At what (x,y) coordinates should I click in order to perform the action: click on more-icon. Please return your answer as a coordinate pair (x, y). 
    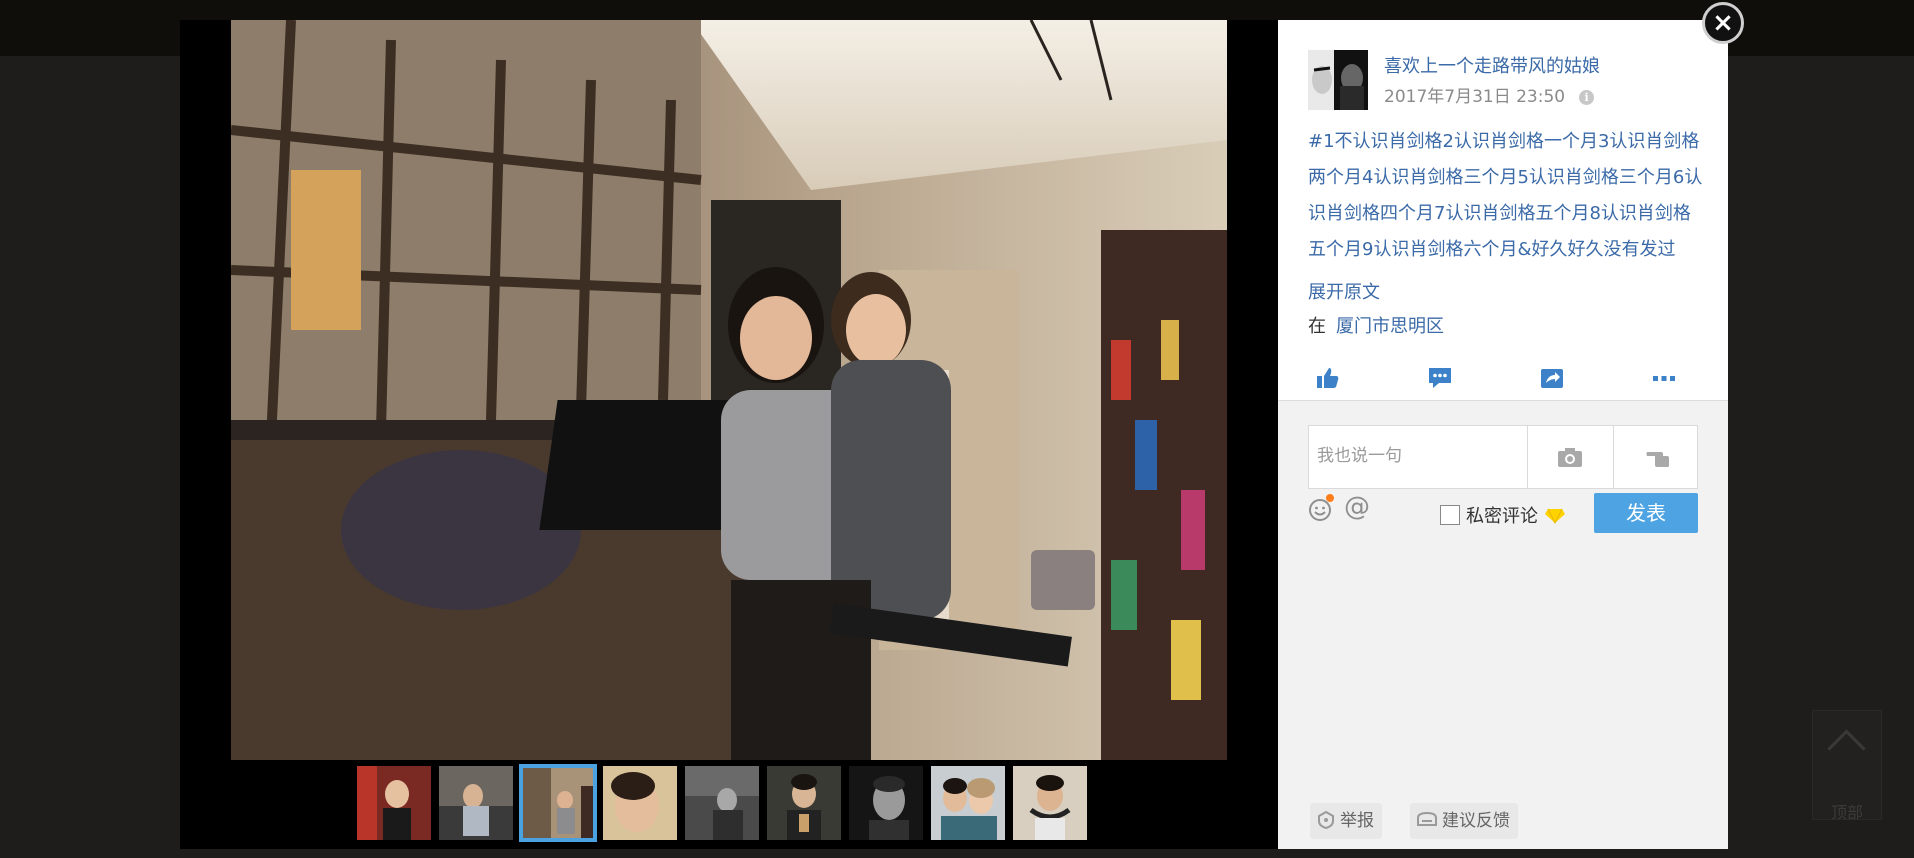
    Looking at the image, I should click on (1664, 378).